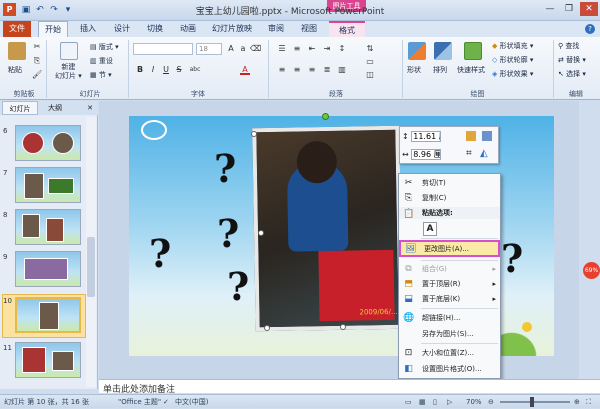  I want to click on undo-icon: ↶, so click(40, 10).